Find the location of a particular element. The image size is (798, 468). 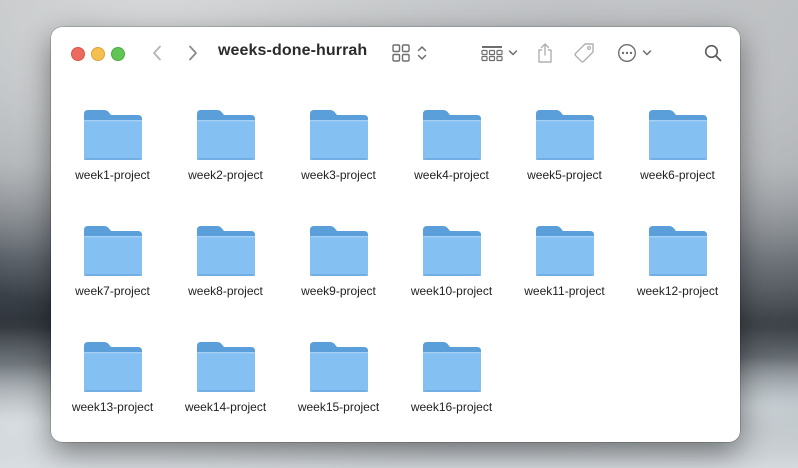

folder-item: week2-project is located at coordinates (225, 158).